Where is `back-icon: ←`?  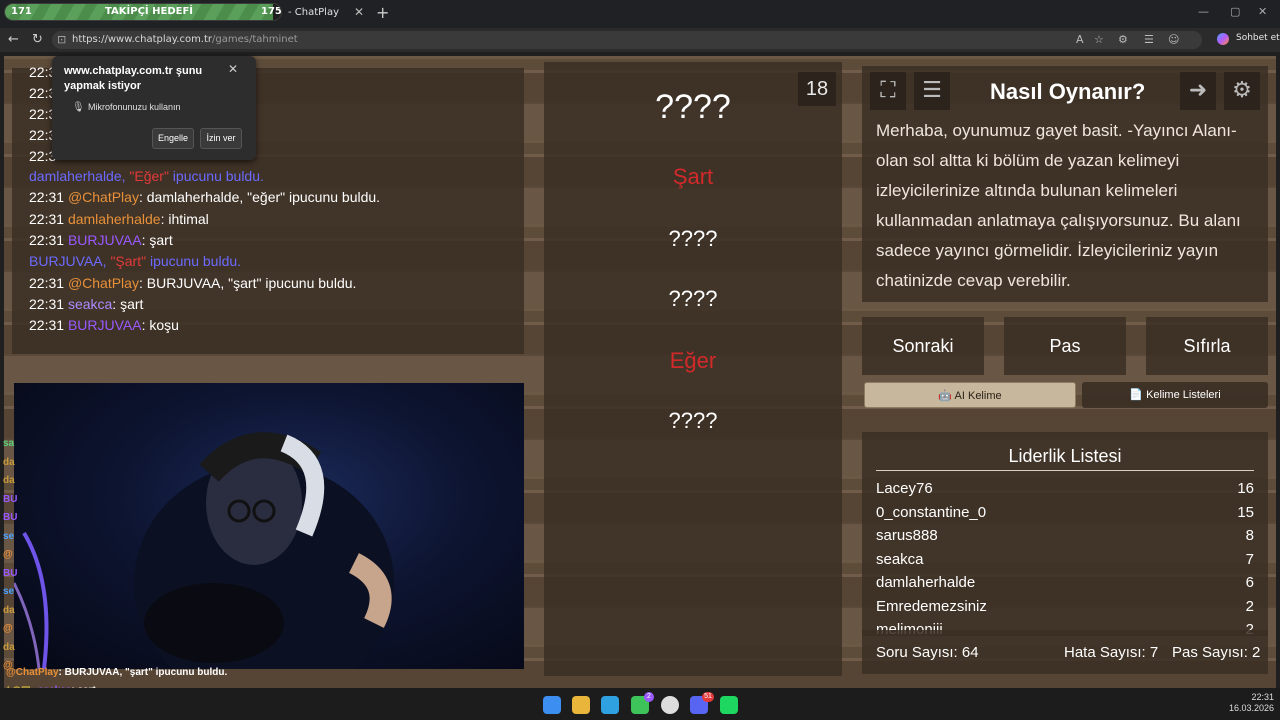
back-icon: ← is located at coordinates (13, 39).